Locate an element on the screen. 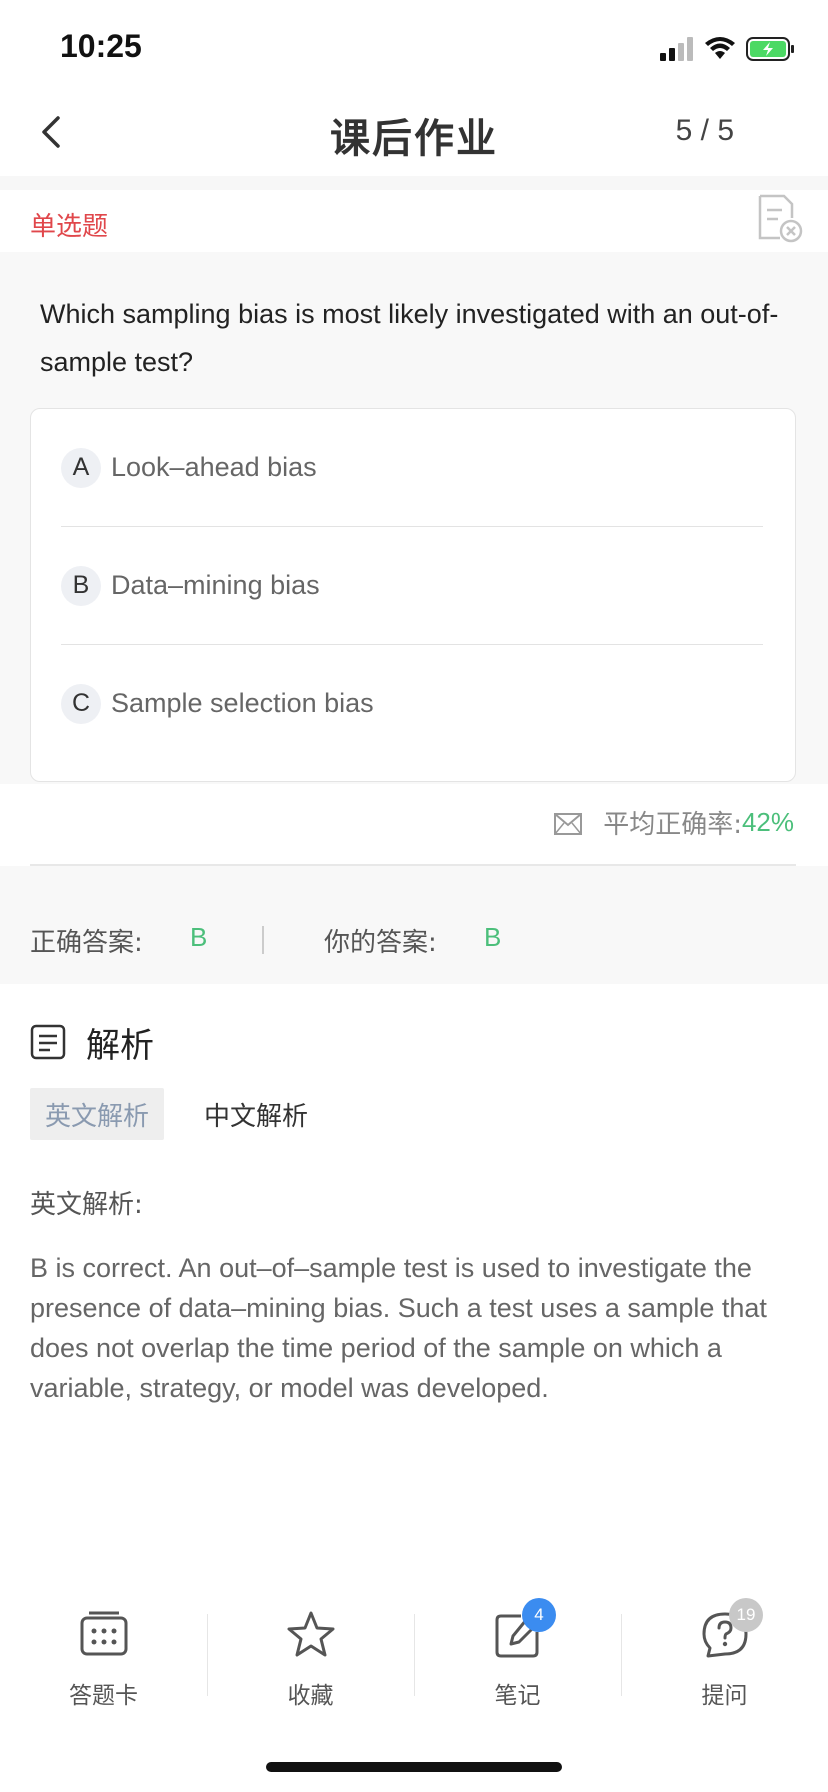 Image resolution: width=828 pixels, height=1792 pixels. answers-separator is located at coordinates (263, 940).